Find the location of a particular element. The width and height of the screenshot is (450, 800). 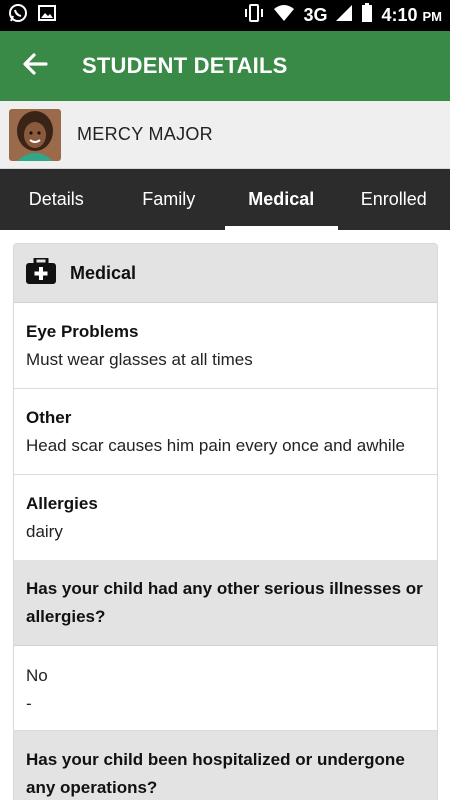

page-title: STUDENT DETAILS is located at coordinates (185, 65).